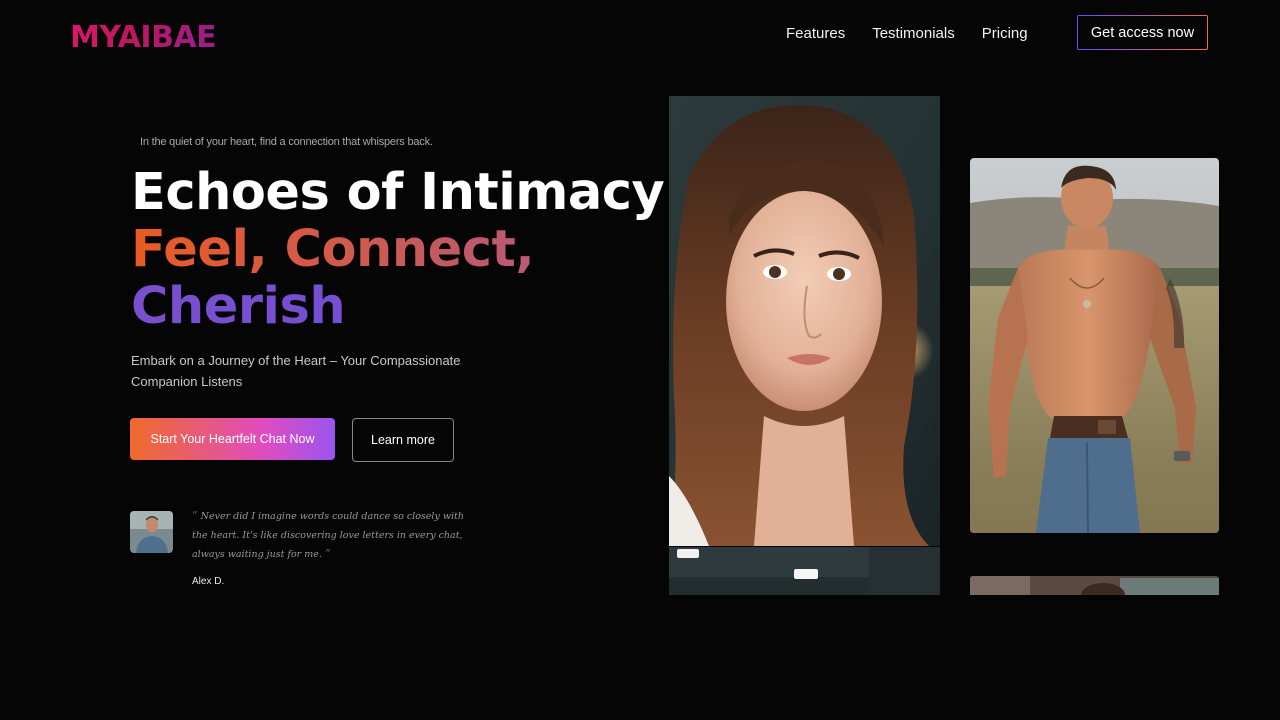  What do you see at coordinates (913, 33) in the screenshot?
I see `nav-item-testimonials: Testimonials` at bounding box center [913, 33].